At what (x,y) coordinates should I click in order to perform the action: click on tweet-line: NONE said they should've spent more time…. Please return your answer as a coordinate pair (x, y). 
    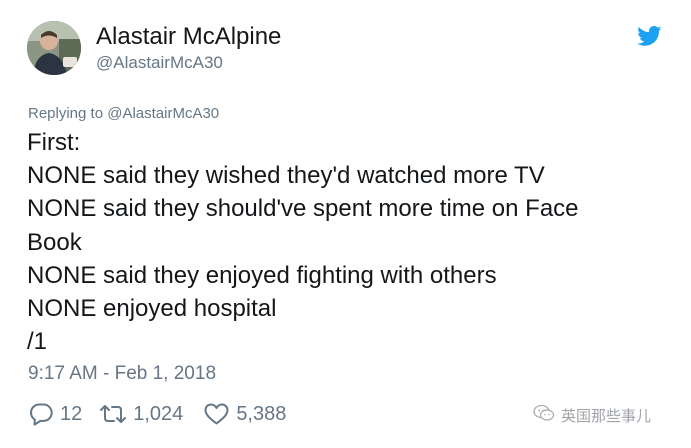
    Looking at the image, I should click on (303, 209).